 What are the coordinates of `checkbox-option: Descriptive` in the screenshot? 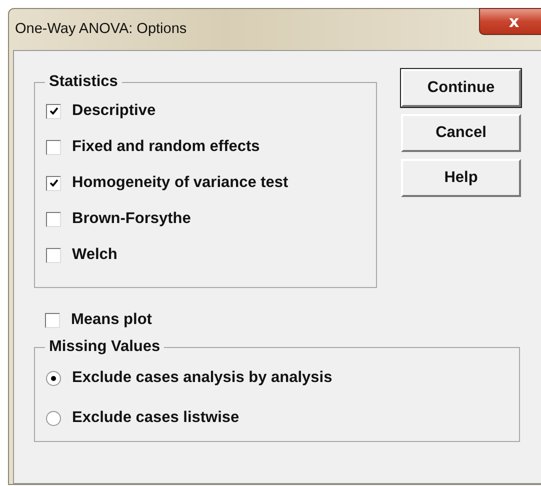 It's located at (211, 111).